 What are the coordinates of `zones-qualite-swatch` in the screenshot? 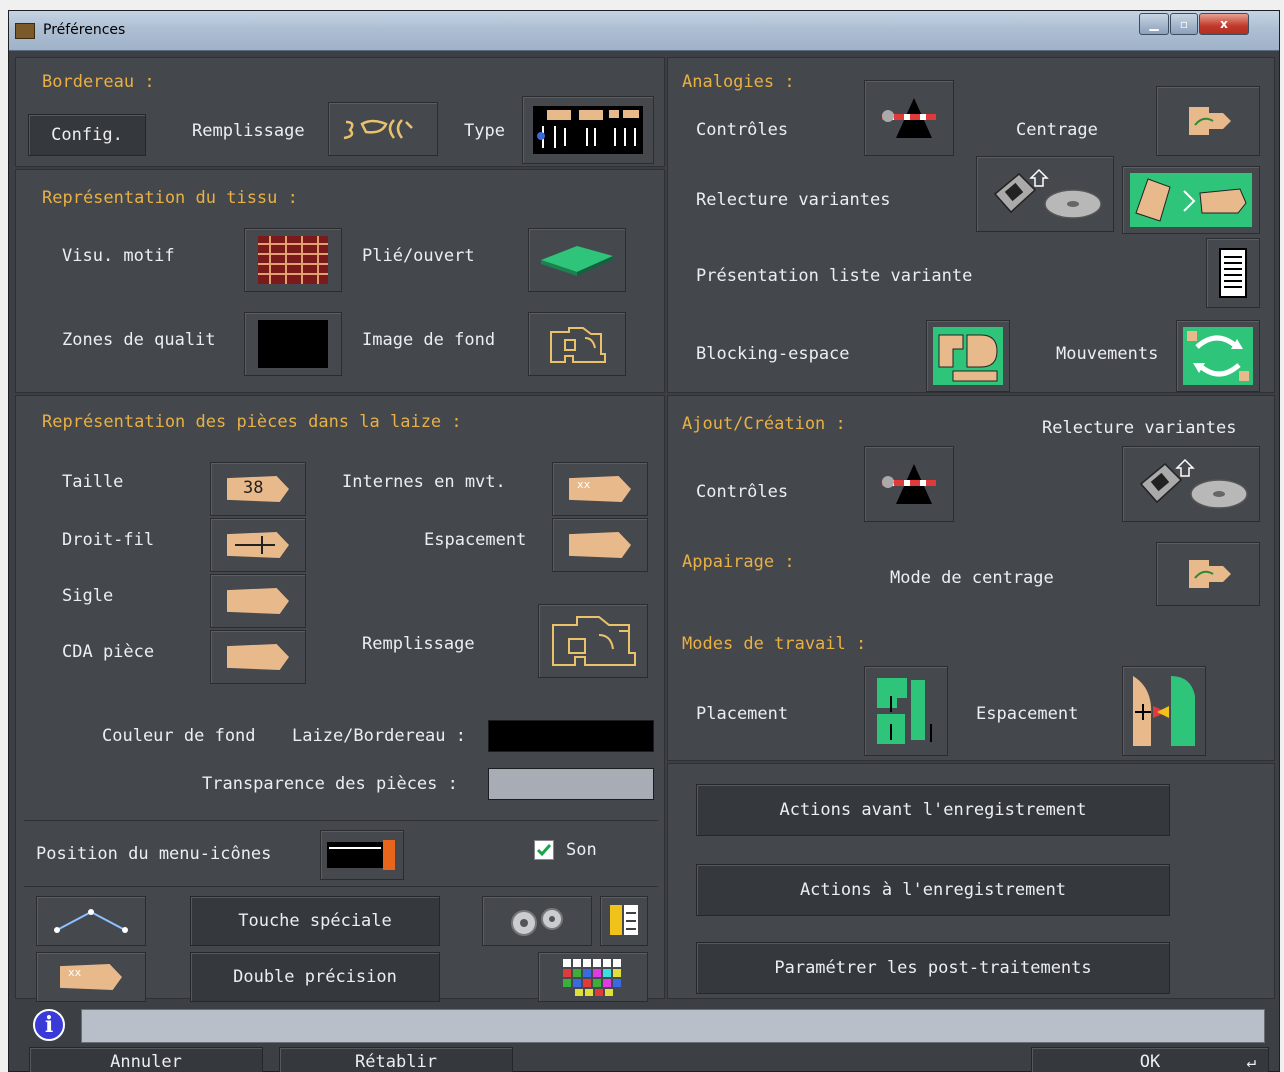 It's located at (293, 344).